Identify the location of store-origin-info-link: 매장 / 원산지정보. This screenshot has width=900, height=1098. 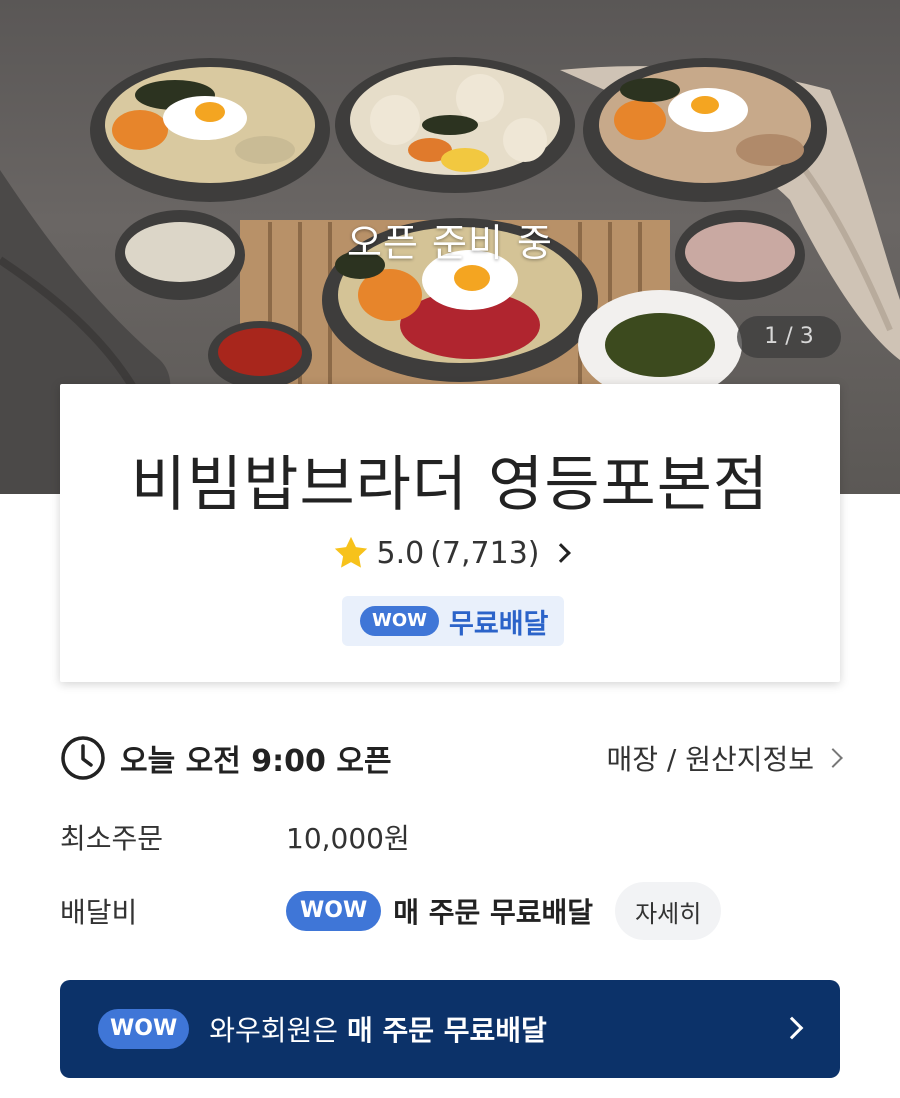
(724, 758).